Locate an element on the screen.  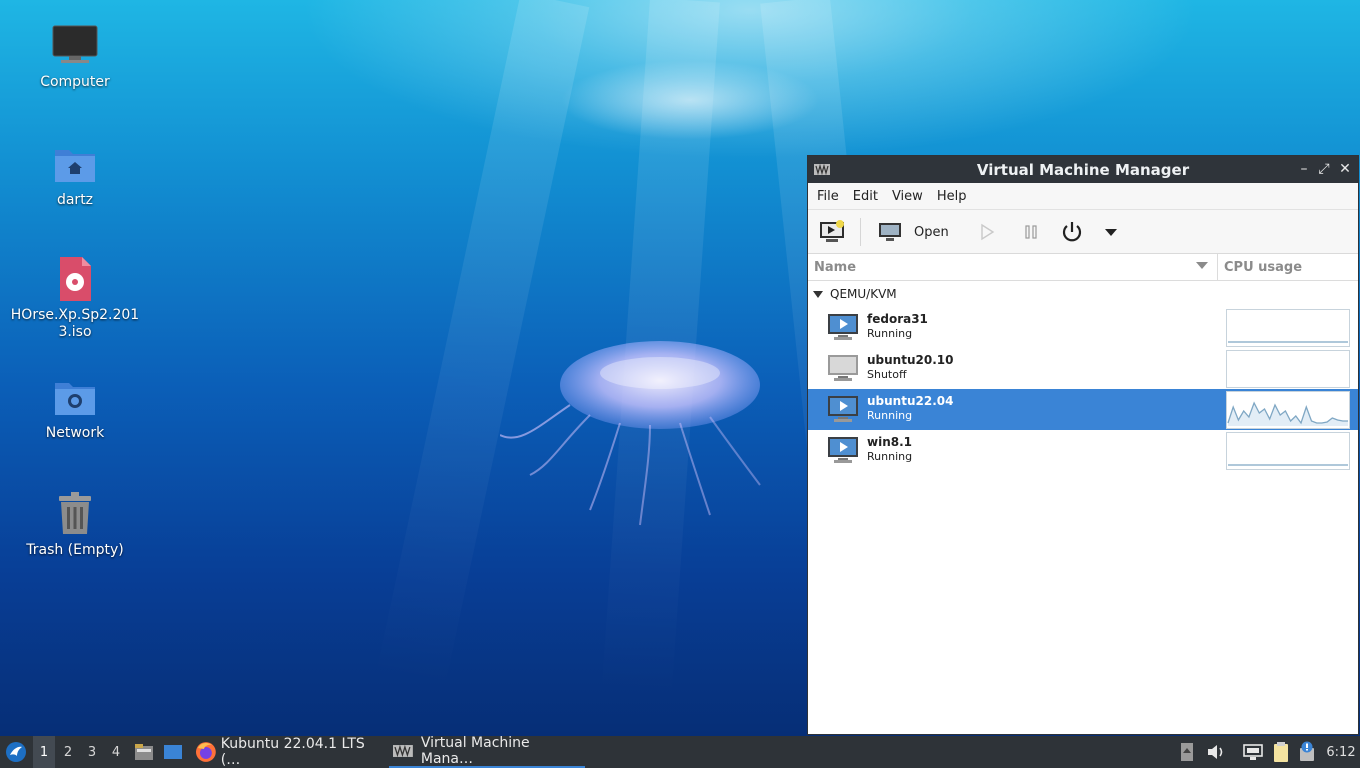
toolbar: Open is located at coordinates (1083, 232).